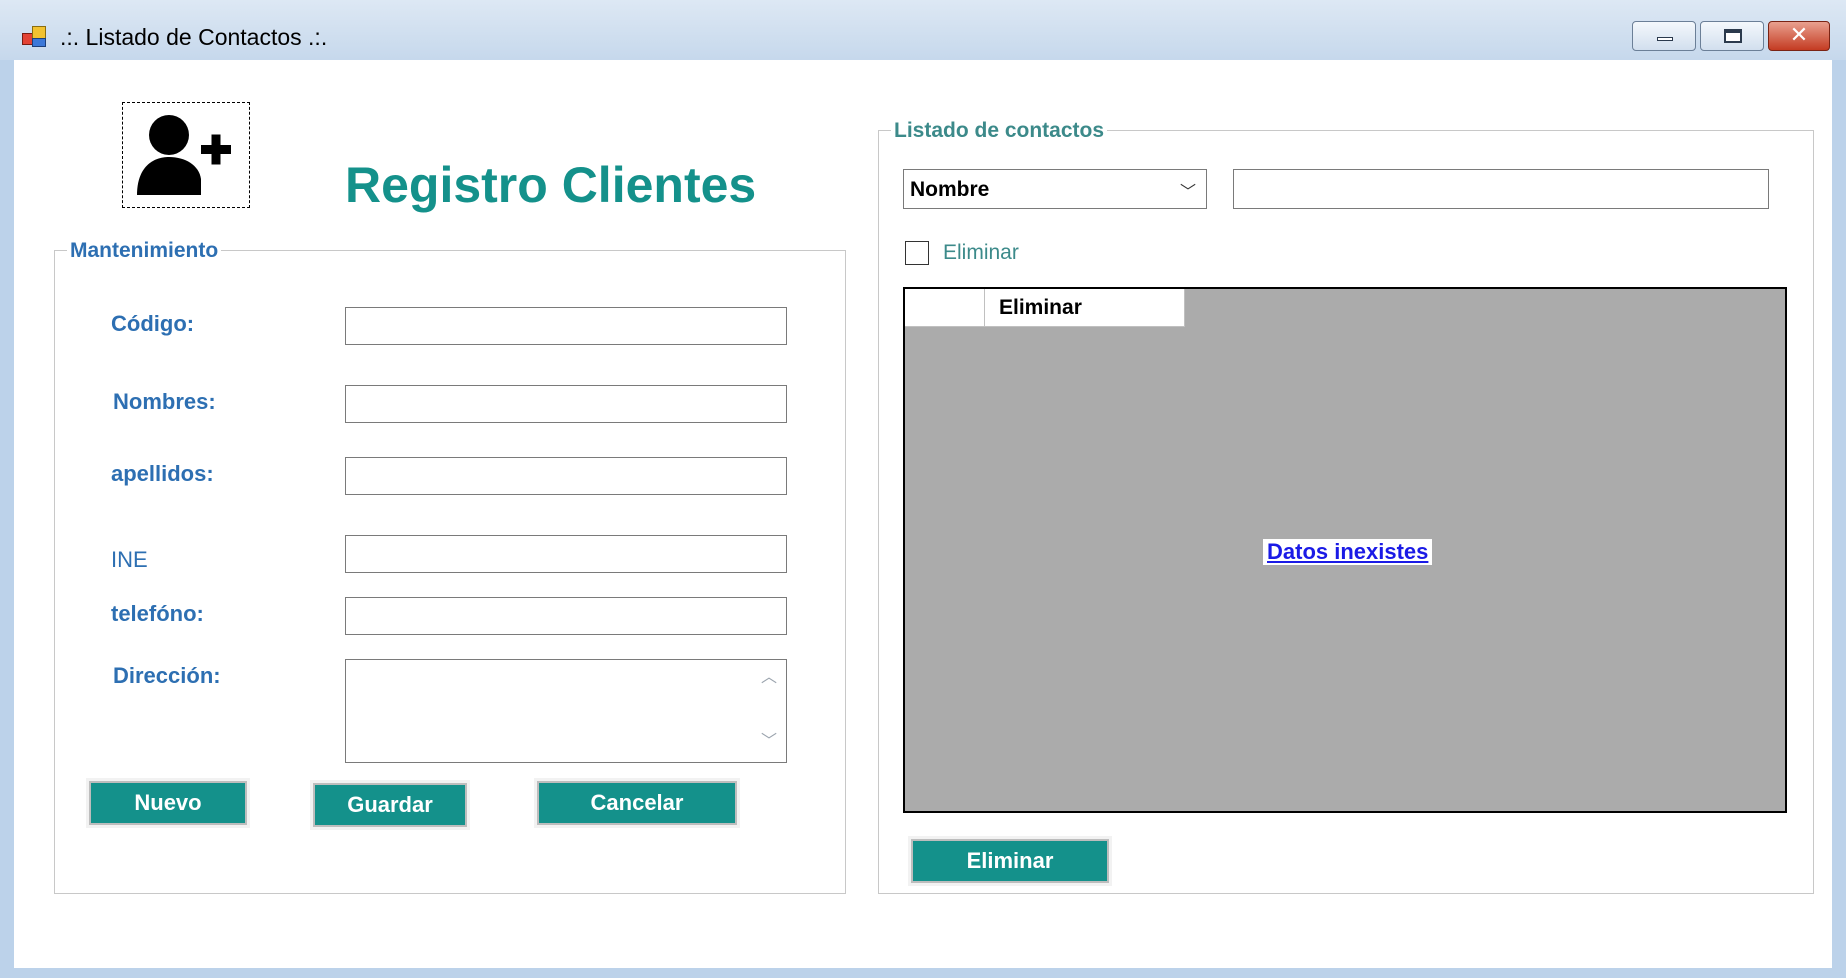 The image size is (1846, 978). What do you see at coordinates (1665, 39) in the screenshot?
I see `minimize-icon` at bounding box center [1665, 39].